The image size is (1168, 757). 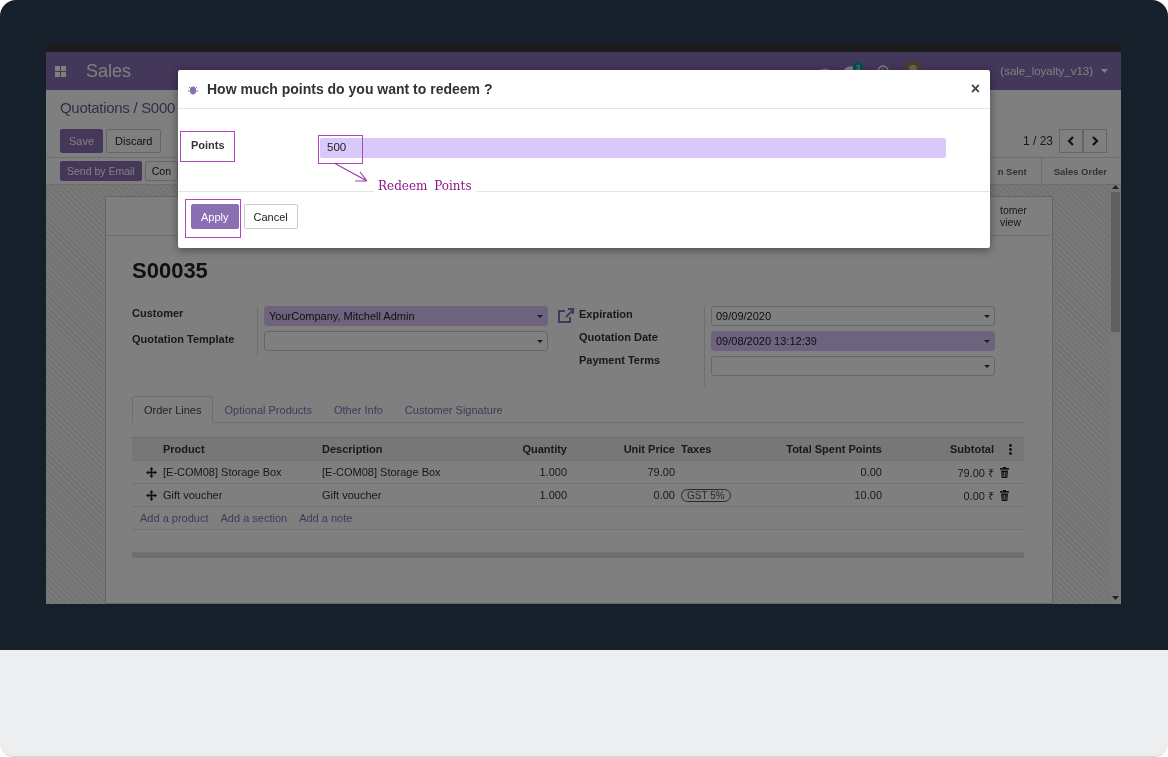 I want to click on form-button: Discard, so click(x=134, y=141).